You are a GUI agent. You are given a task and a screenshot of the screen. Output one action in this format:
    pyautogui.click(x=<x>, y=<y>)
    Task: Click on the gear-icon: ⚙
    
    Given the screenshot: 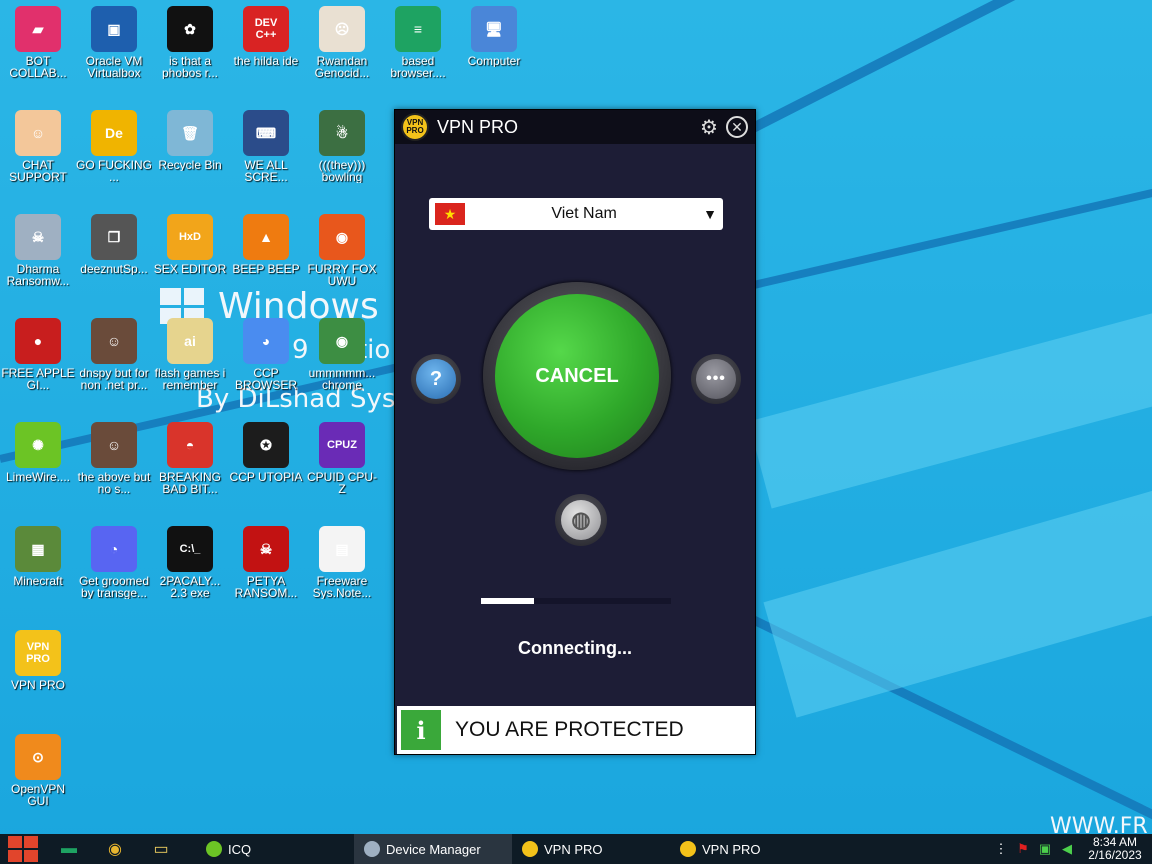 What is the action you would take?
    pyautogui.click(x=709, y=127)
    